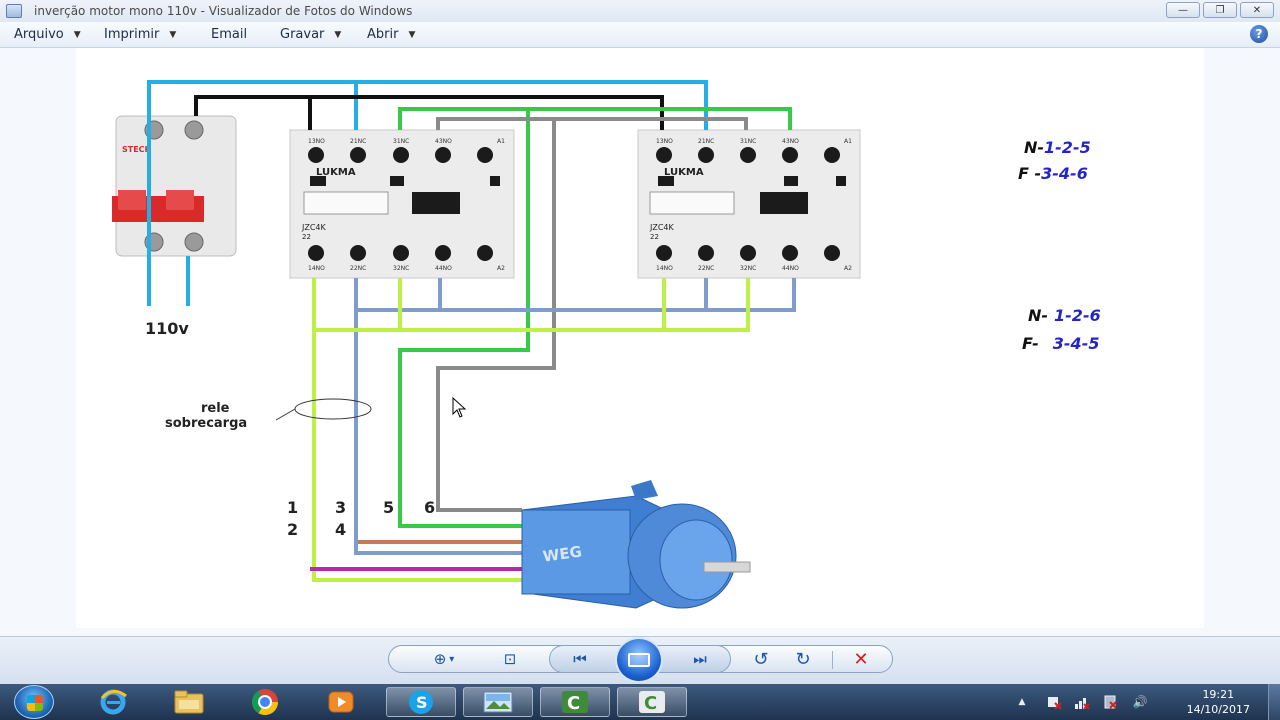  I want to click on network-icon, so click(1082, 702).